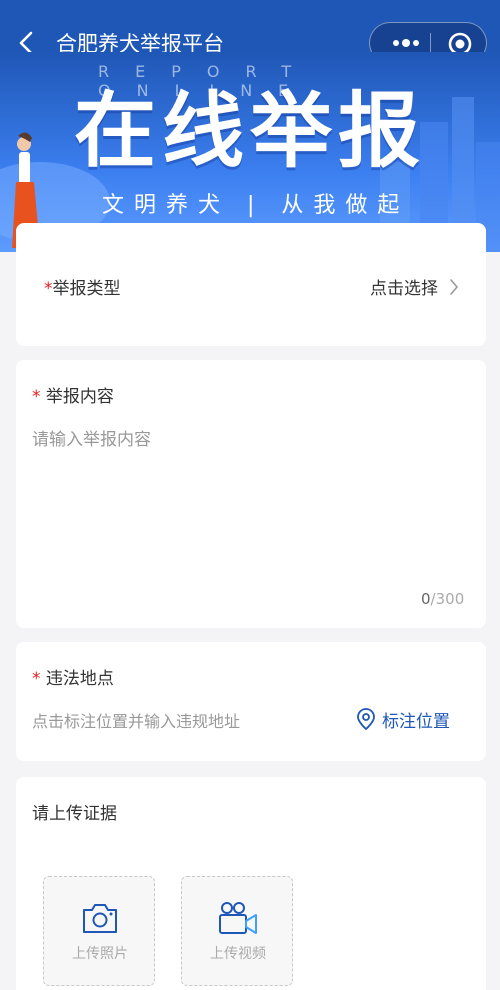  I want to click on location-label: * 违法地点, so click(73, 676).